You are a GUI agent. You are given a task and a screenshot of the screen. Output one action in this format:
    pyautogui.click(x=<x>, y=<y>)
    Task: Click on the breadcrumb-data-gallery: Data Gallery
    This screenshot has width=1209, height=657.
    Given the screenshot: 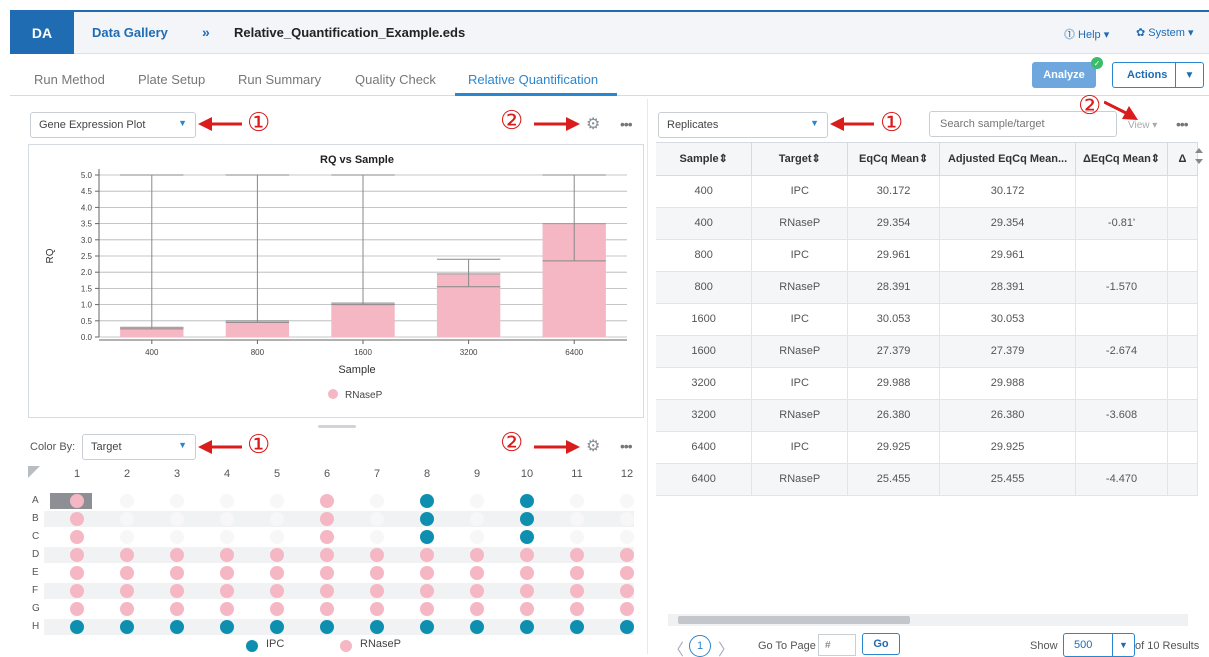 What is the action you would take?
    pyautogui.click(x=130, y=32)
    